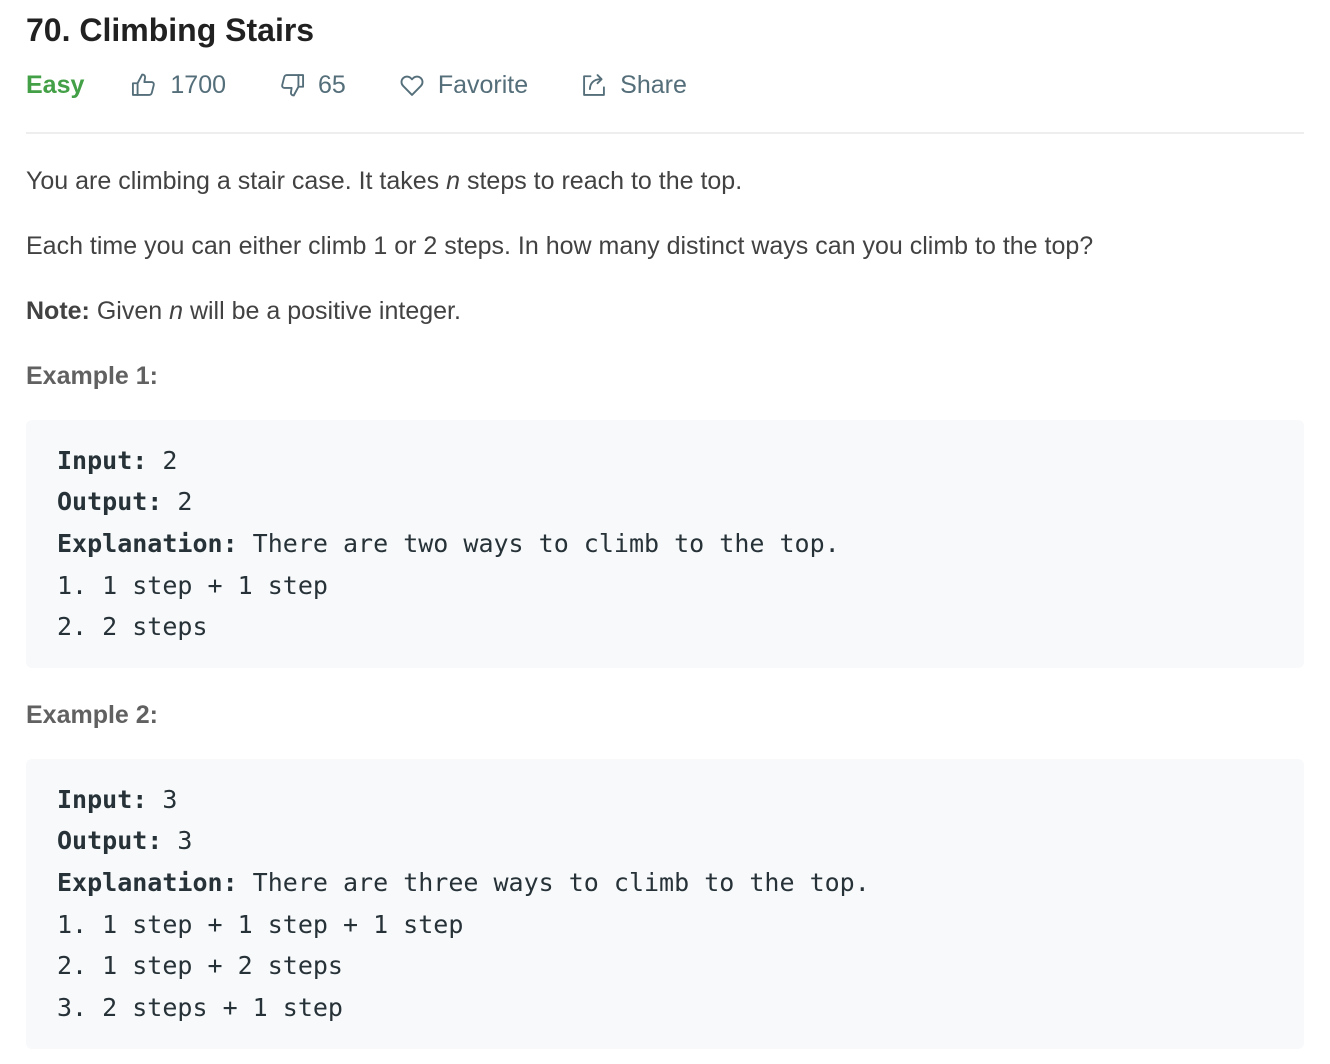 Image resolution: width=1330 pixels, height=1064 pixels. Describe the element at coordinates (236, 181) in the screenshot. I see `description-text: You are climbing a stair case. It takes` at that location.